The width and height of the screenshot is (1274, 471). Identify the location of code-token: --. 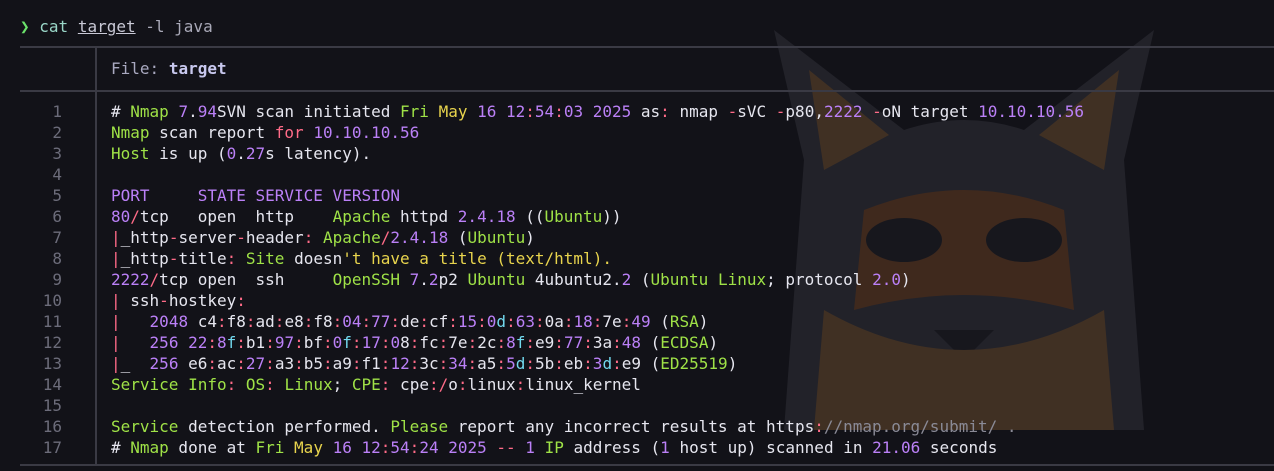
(506, 447).